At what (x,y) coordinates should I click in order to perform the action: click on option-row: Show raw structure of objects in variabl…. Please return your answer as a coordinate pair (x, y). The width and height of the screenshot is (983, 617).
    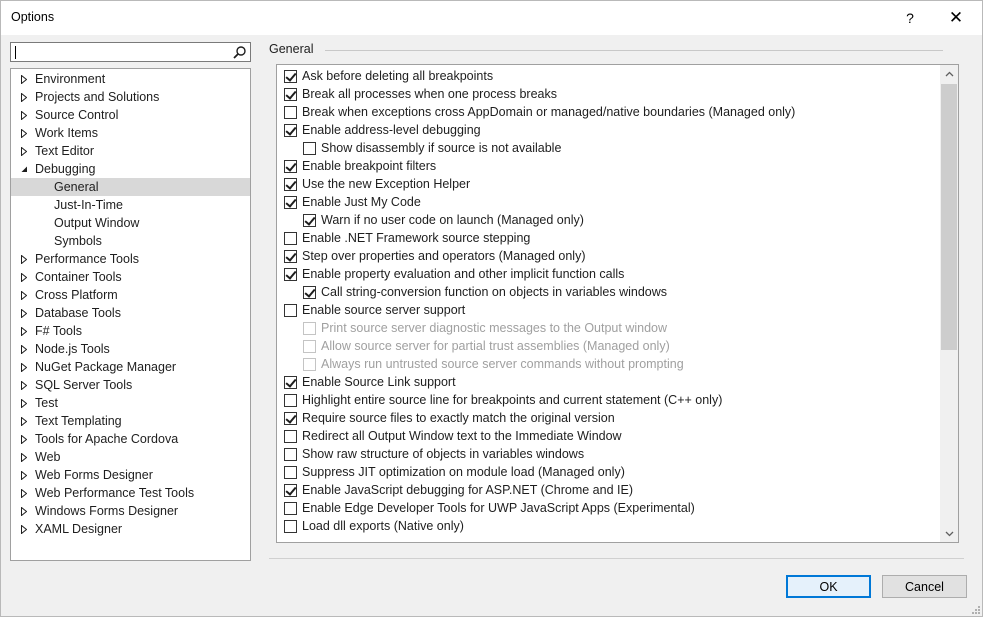
    Looking at the image, I should click on (434, 454).